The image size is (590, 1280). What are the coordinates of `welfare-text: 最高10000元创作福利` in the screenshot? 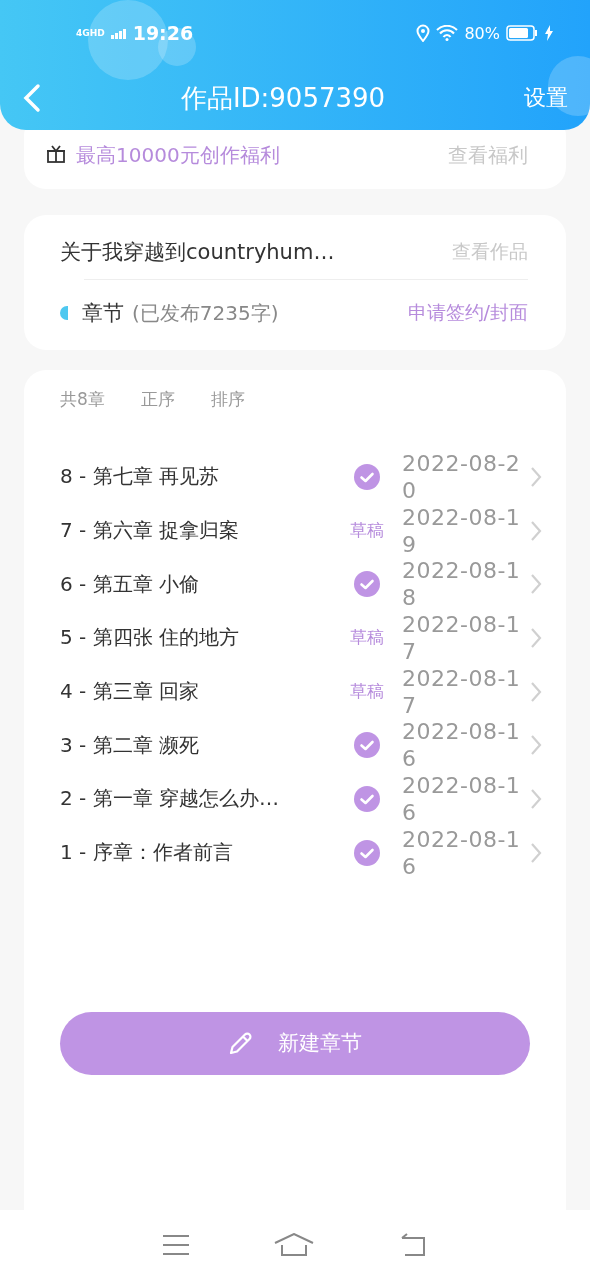 It's located at (178, 155).